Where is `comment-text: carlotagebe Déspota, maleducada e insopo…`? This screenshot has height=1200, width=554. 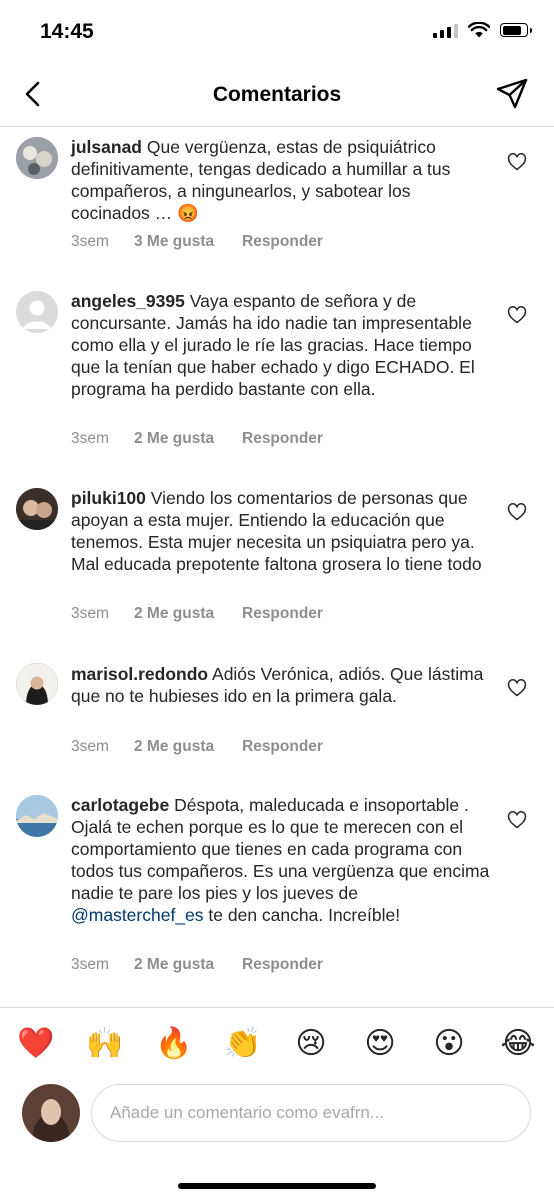
comment-text: carlotagebe Déspota, maleducada e insopo… is located at coordinates (281, 860).